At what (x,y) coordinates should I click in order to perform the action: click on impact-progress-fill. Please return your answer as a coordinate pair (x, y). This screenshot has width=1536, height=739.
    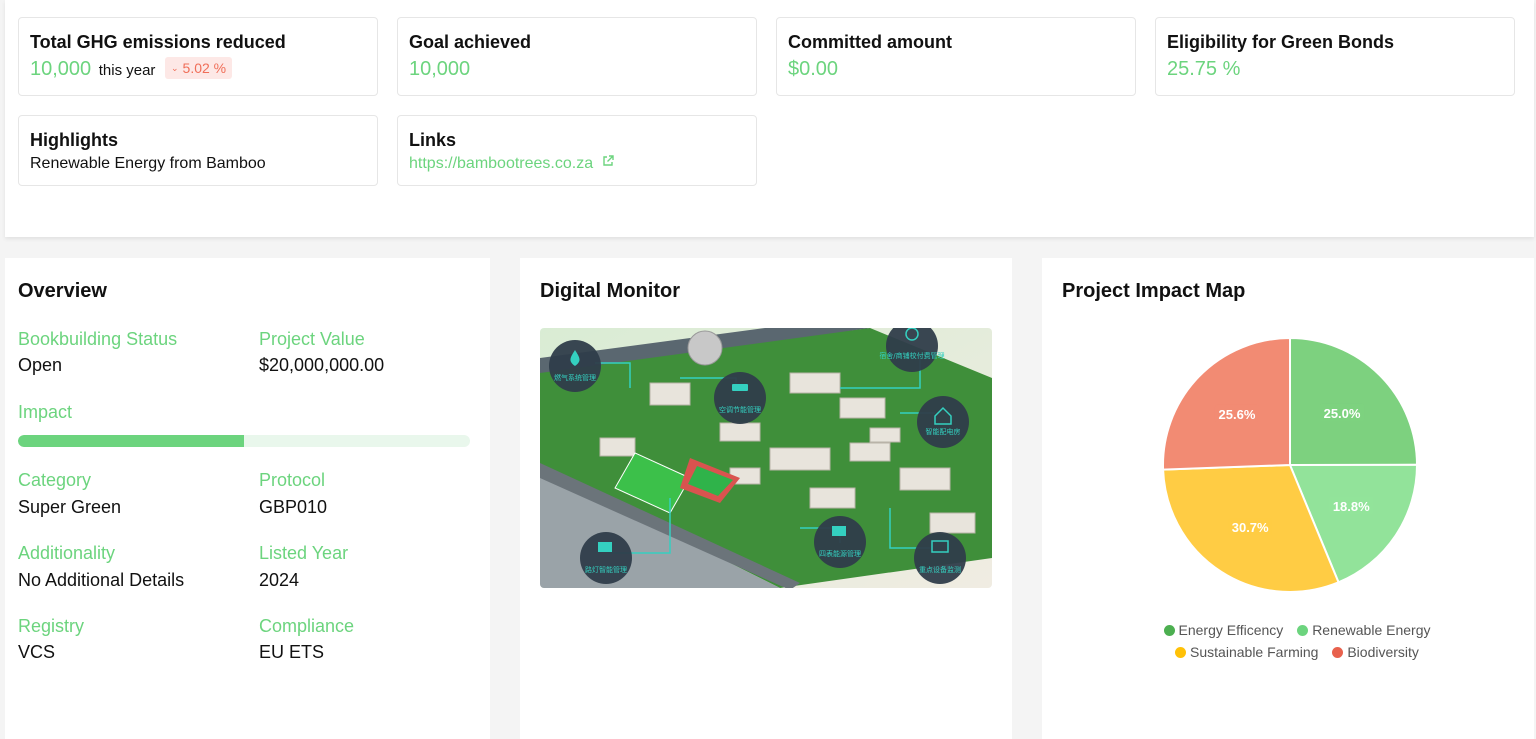
    Looking at the image, I should click on (131, 441).